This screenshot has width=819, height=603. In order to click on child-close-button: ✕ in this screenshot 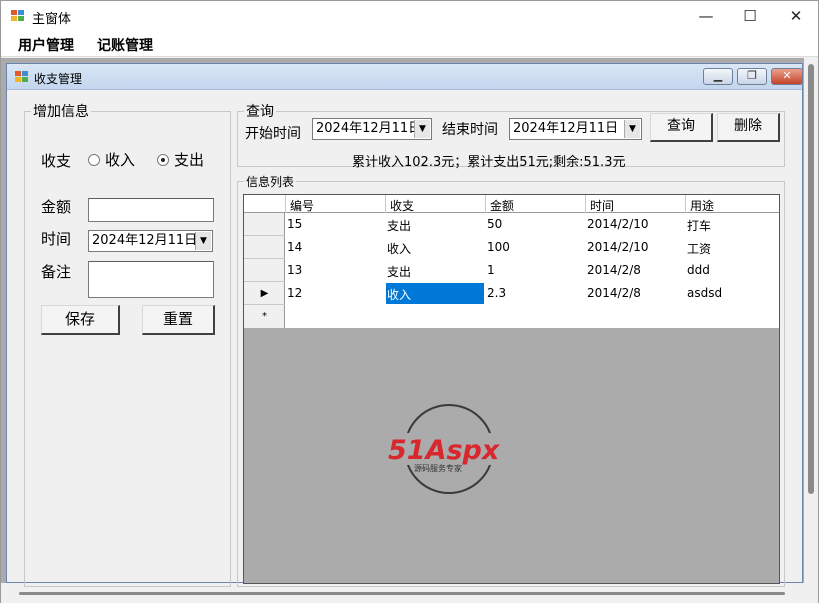, I will do `click(787, 76)`.